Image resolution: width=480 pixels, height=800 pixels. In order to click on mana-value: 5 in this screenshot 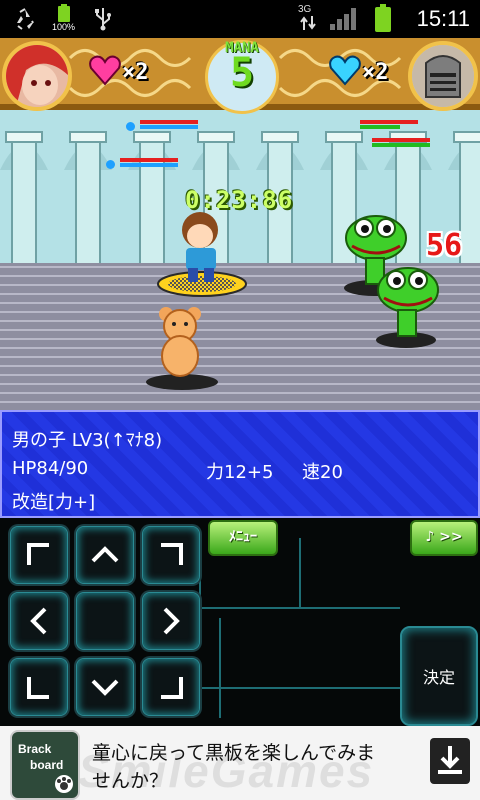, I will do `click(242, 73)`.